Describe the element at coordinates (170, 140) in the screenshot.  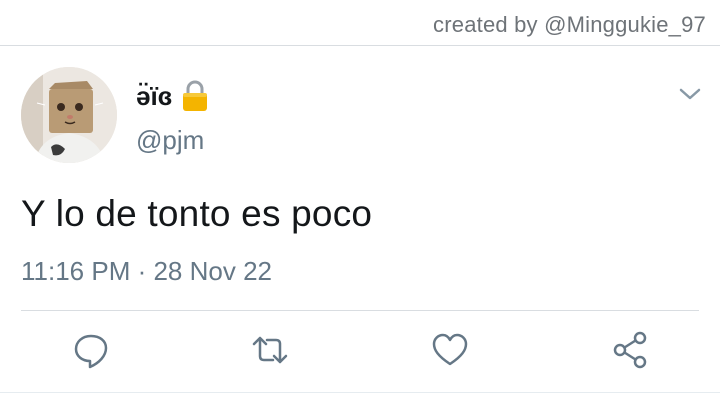
I see `user-handle: @pjm` at that location.